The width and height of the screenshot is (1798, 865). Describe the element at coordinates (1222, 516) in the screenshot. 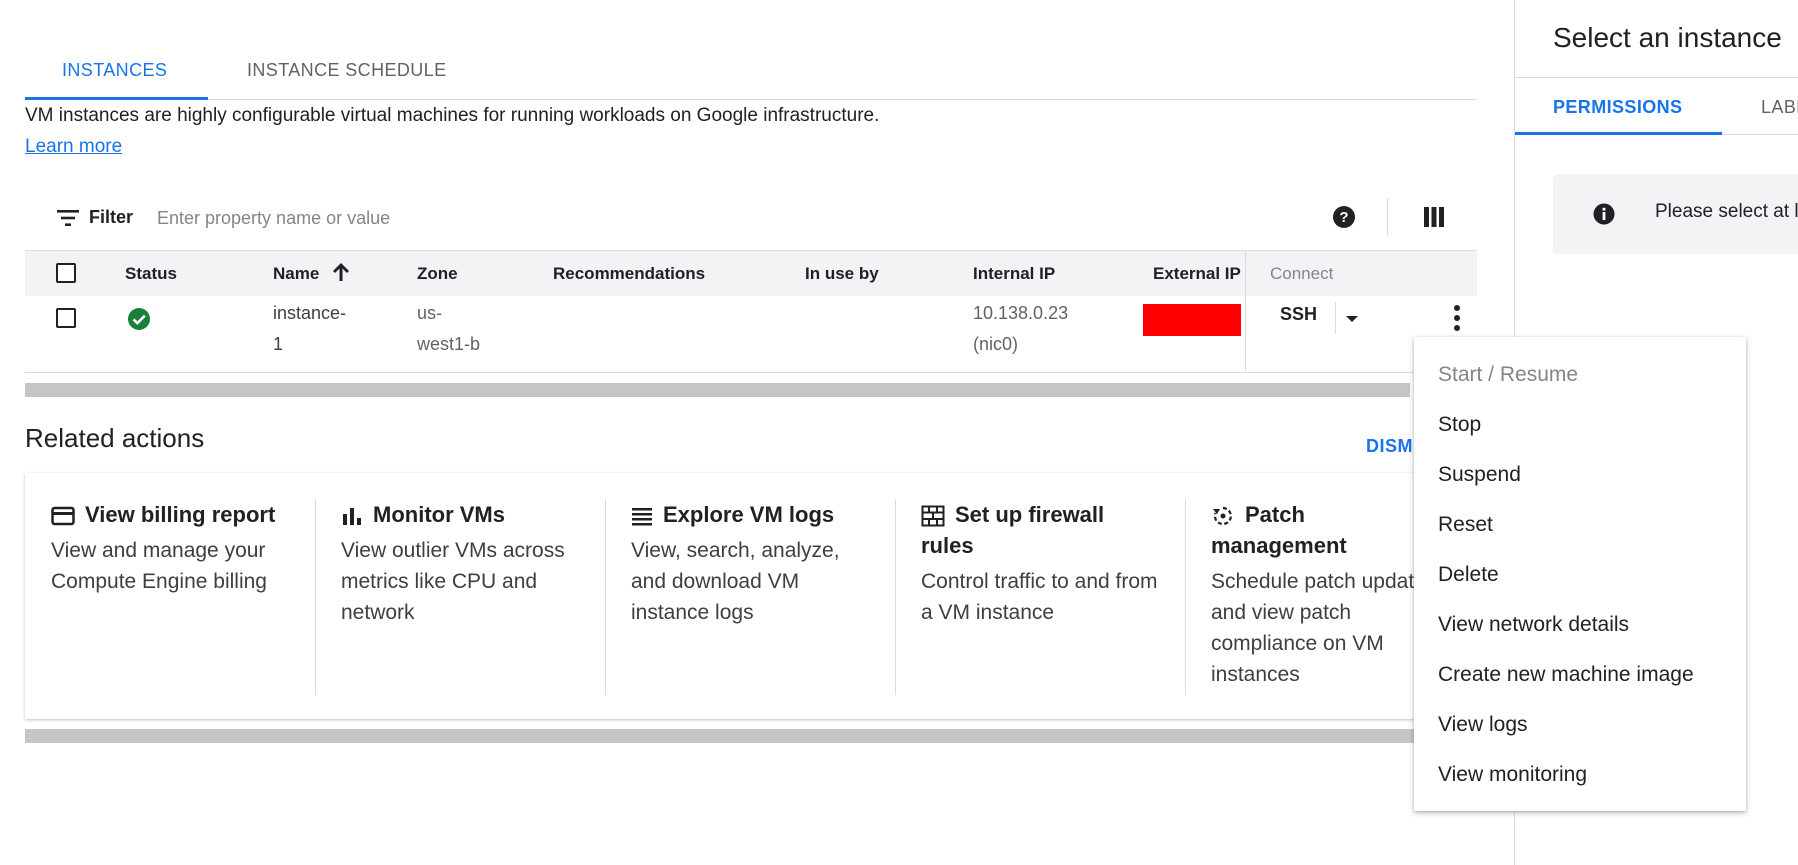

I see `patch-sync-icon` at that location.